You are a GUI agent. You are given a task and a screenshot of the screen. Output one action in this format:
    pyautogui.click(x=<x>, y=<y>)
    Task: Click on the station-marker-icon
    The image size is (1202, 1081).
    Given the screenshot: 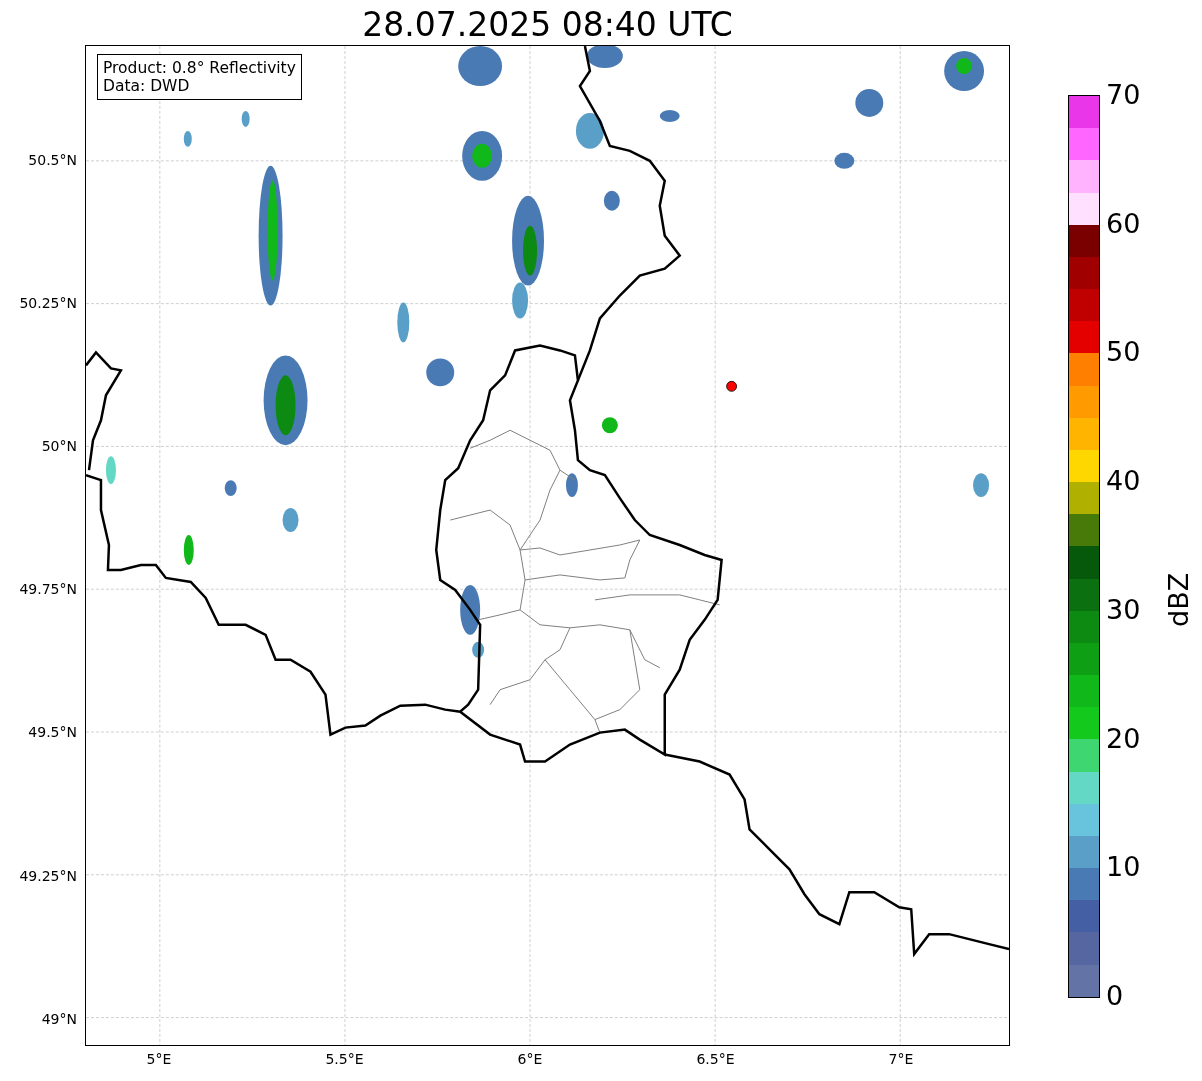 What is the action you would take?
    pyautogui.click(x=731, y=386)
    